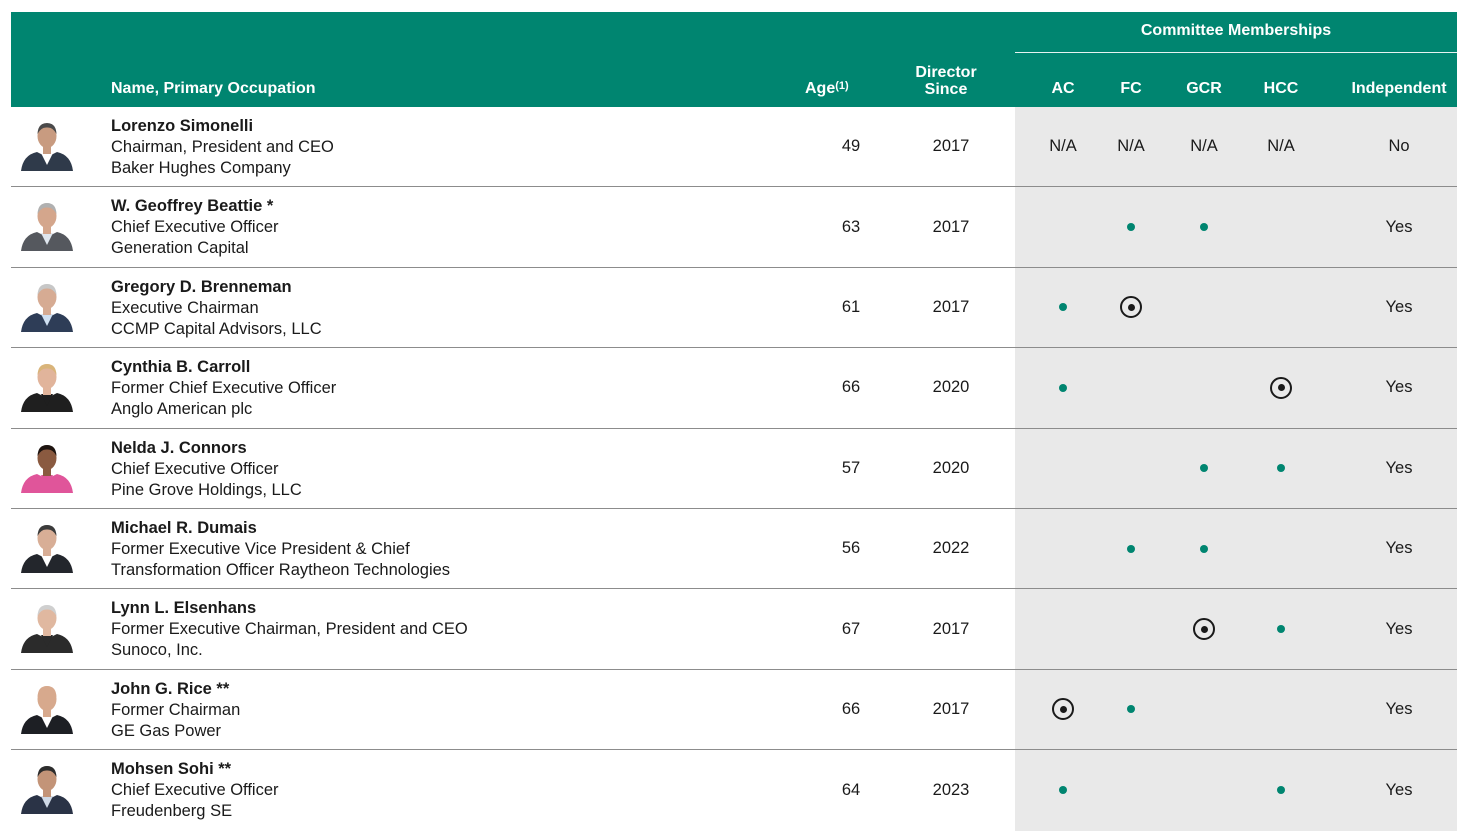 Image resolution: width=1457 pixels, height=831 pixels. What do you see at coordinates (157, 650) in the screenshot?
I see `occupation-line-2: Sunoco, Inc.` at bounding box center [157, 650].